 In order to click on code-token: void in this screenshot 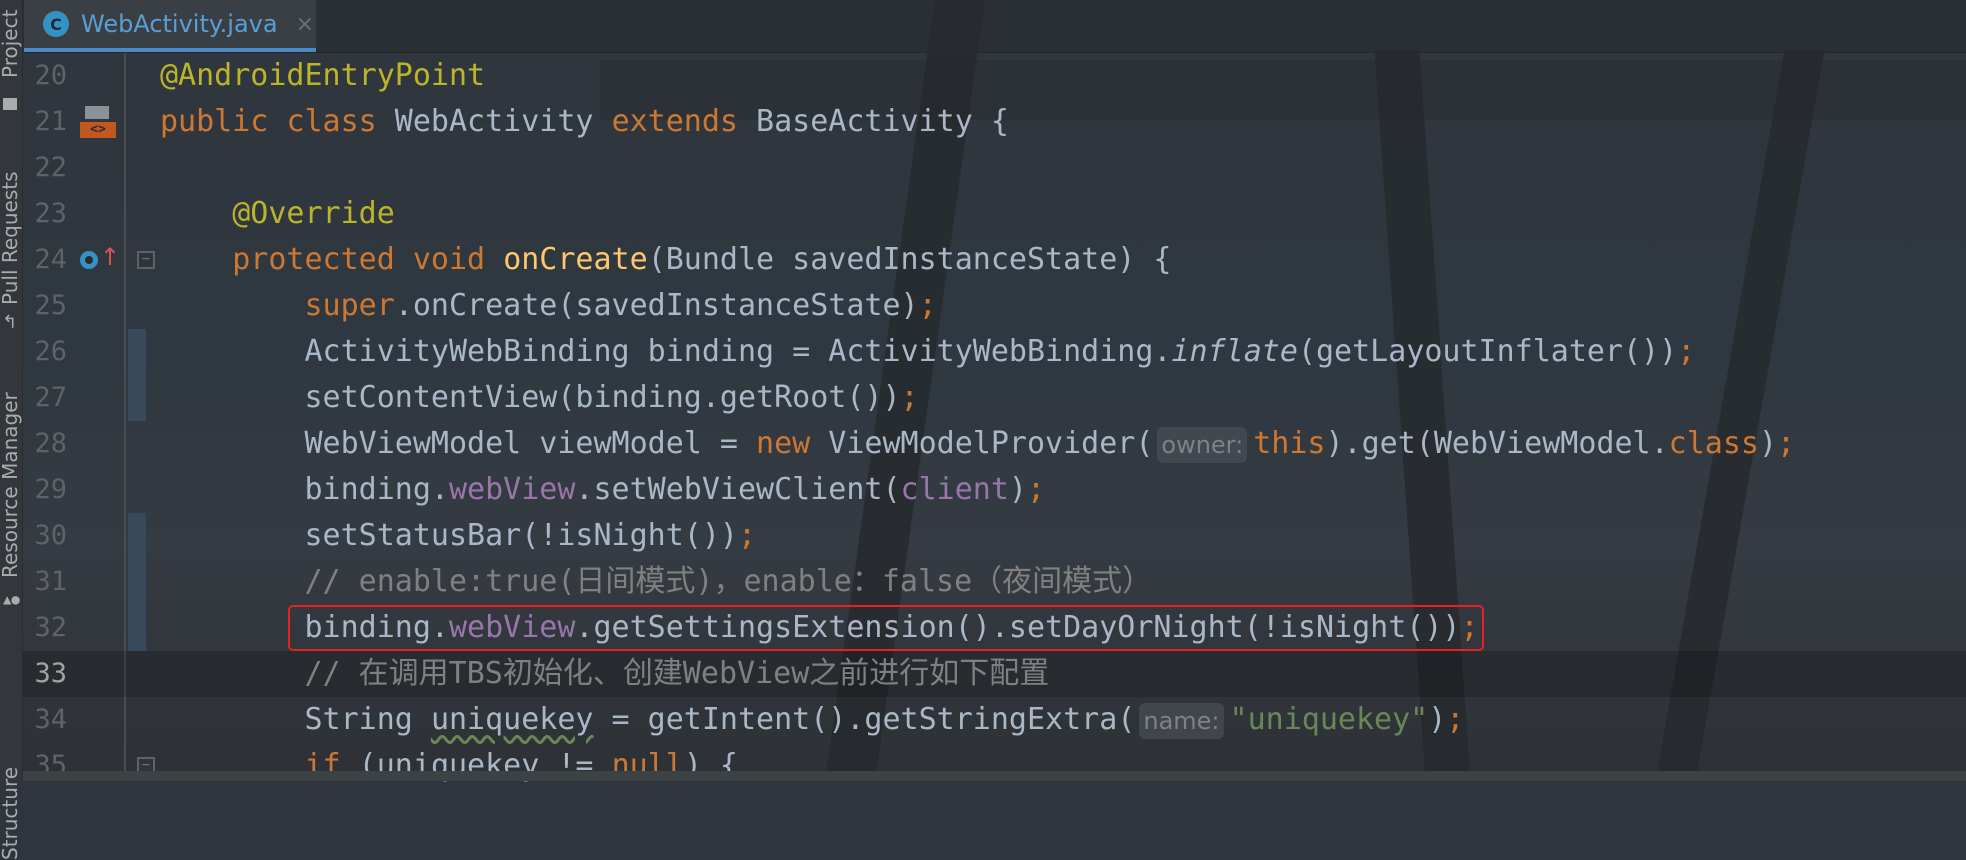, I will do `click(449, 259)`.